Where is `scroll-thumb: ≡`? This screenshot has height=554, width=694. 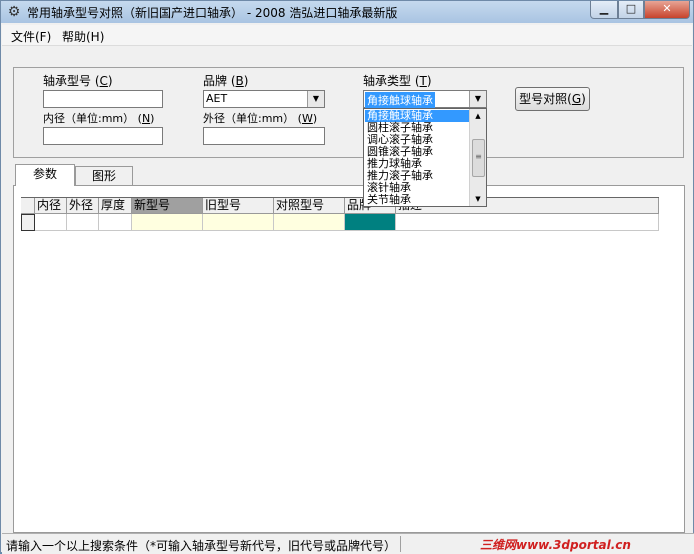
scroll-thumb: ≡ is located at coordinates (478, 158).